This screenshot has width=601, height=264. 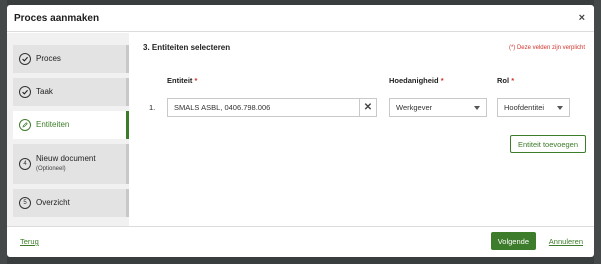 I want to click on step-sublabel: (Optioneel), so click(x=51, y=169).